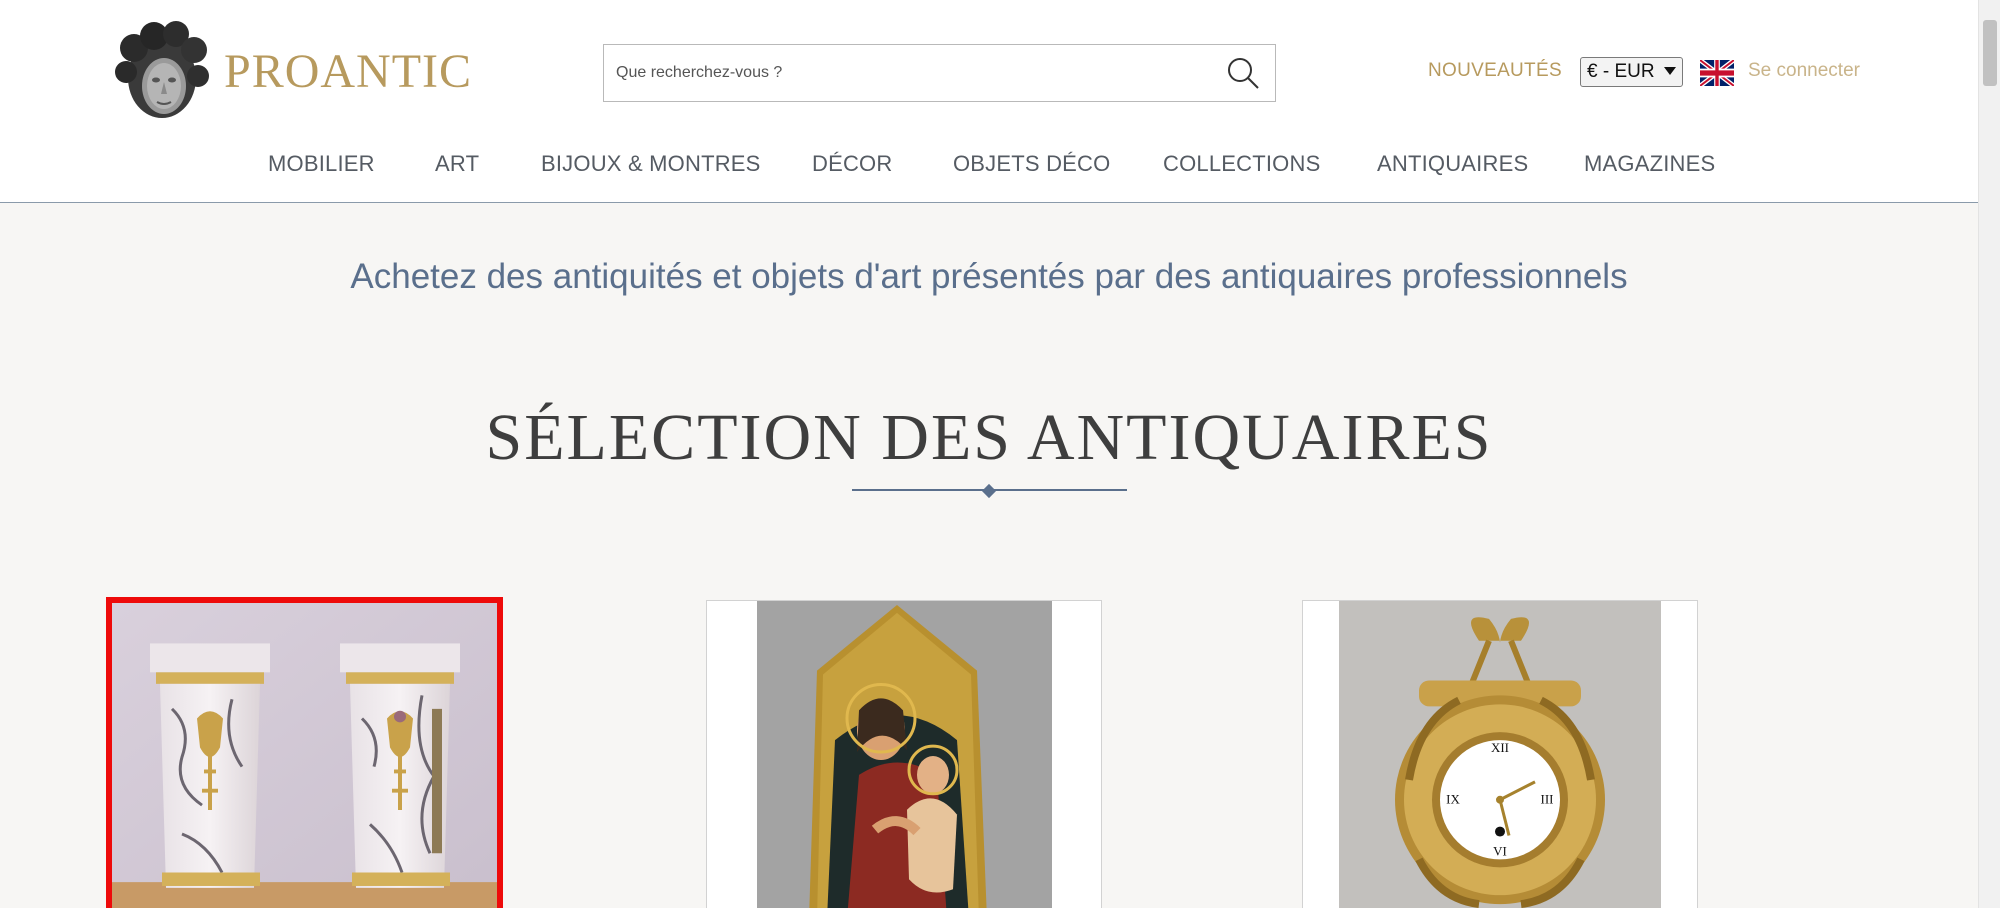  Describe the element at coordinates (1621, 71) in the screenshot. I see `currency-select-value: € - EUR` at that location.